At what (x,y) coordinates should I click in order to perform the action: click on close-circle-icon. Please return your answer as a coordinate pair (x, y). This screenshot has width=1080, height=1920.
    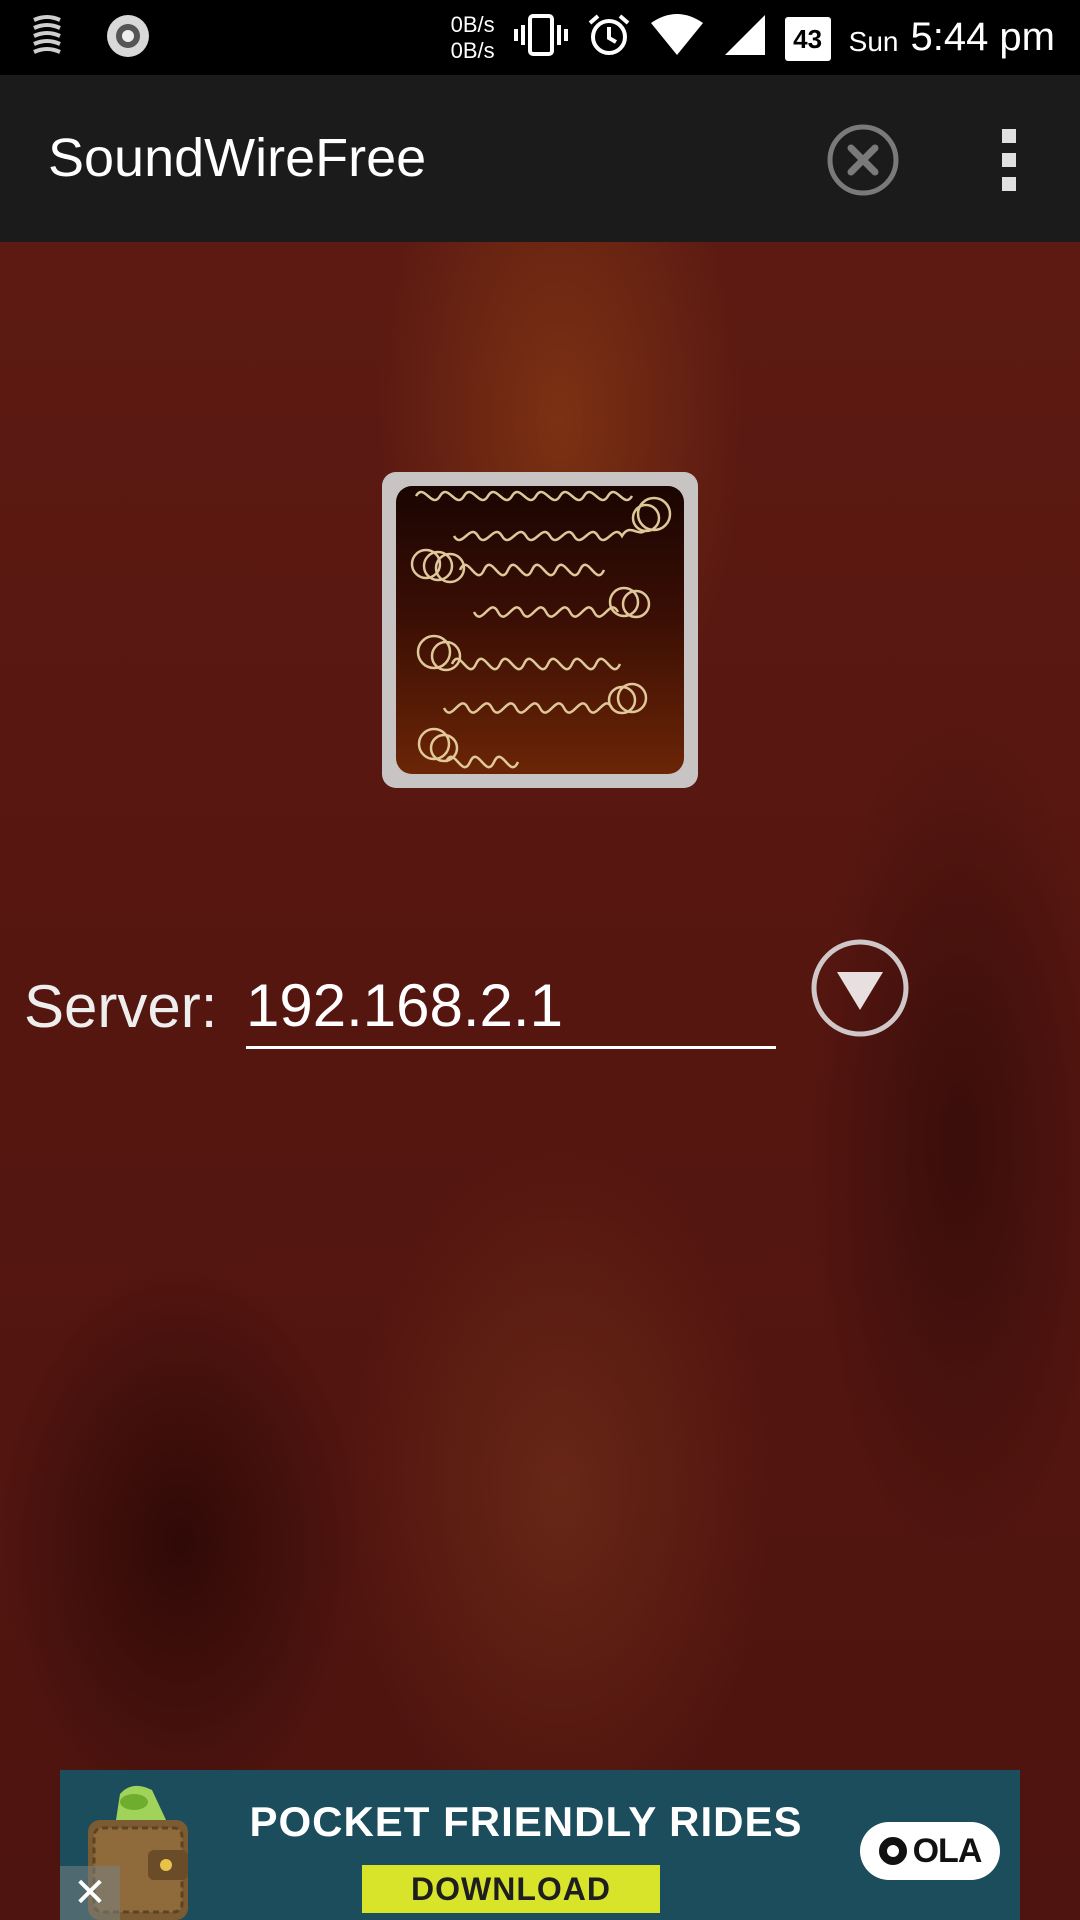
    Looking at the image, I should click on (863, 160).